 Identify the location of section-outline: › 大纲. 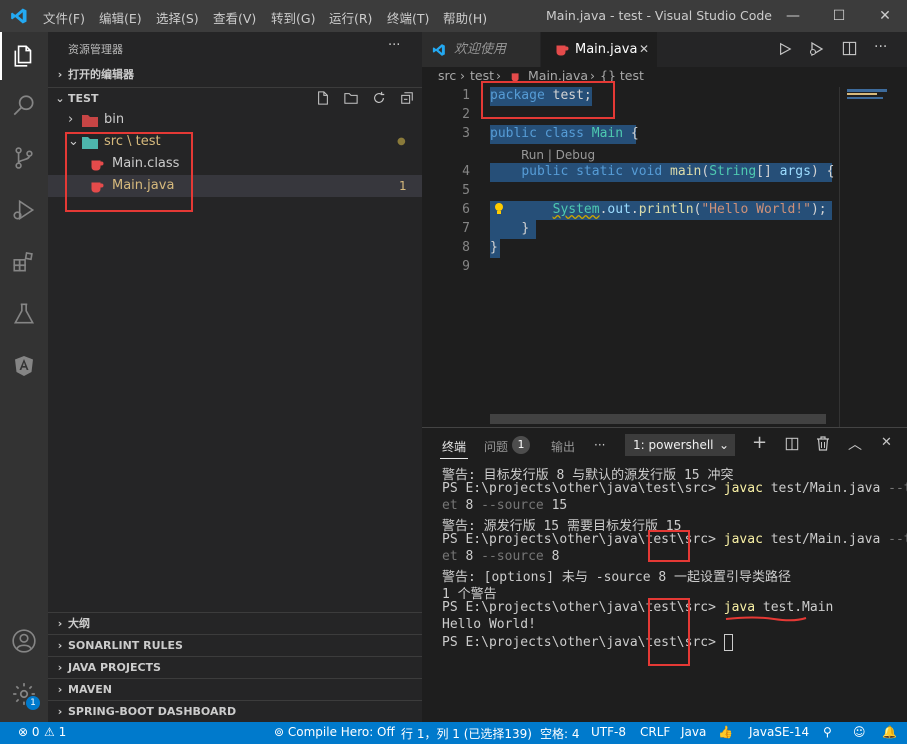
(235, 623).